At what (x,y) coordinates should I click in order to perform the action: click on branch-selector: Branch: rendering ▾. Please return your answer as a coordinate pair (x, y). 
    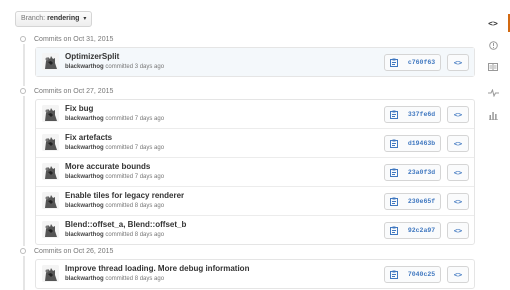
    Looking at the image, I should click on (54, 19).